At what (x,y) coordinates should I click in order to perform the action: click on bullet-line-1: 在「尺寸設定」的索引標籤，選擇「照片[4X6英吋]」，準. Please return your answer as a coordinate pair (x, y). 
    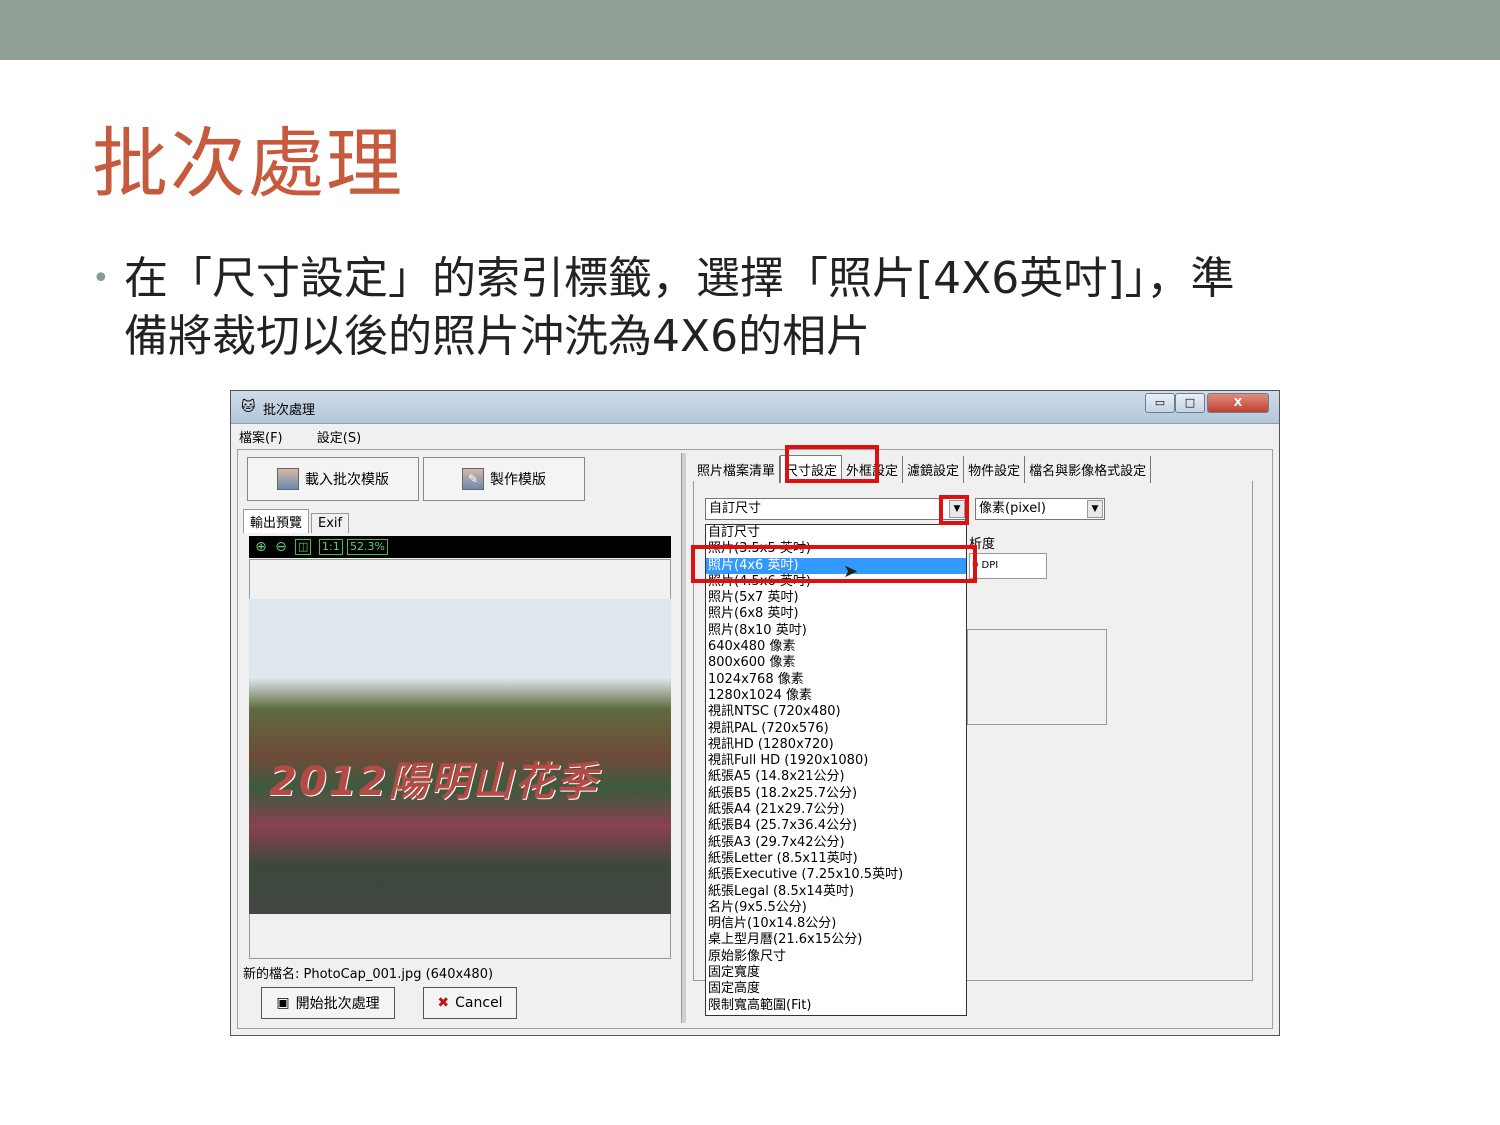
    Looking at the image, I should click on (679, 278).